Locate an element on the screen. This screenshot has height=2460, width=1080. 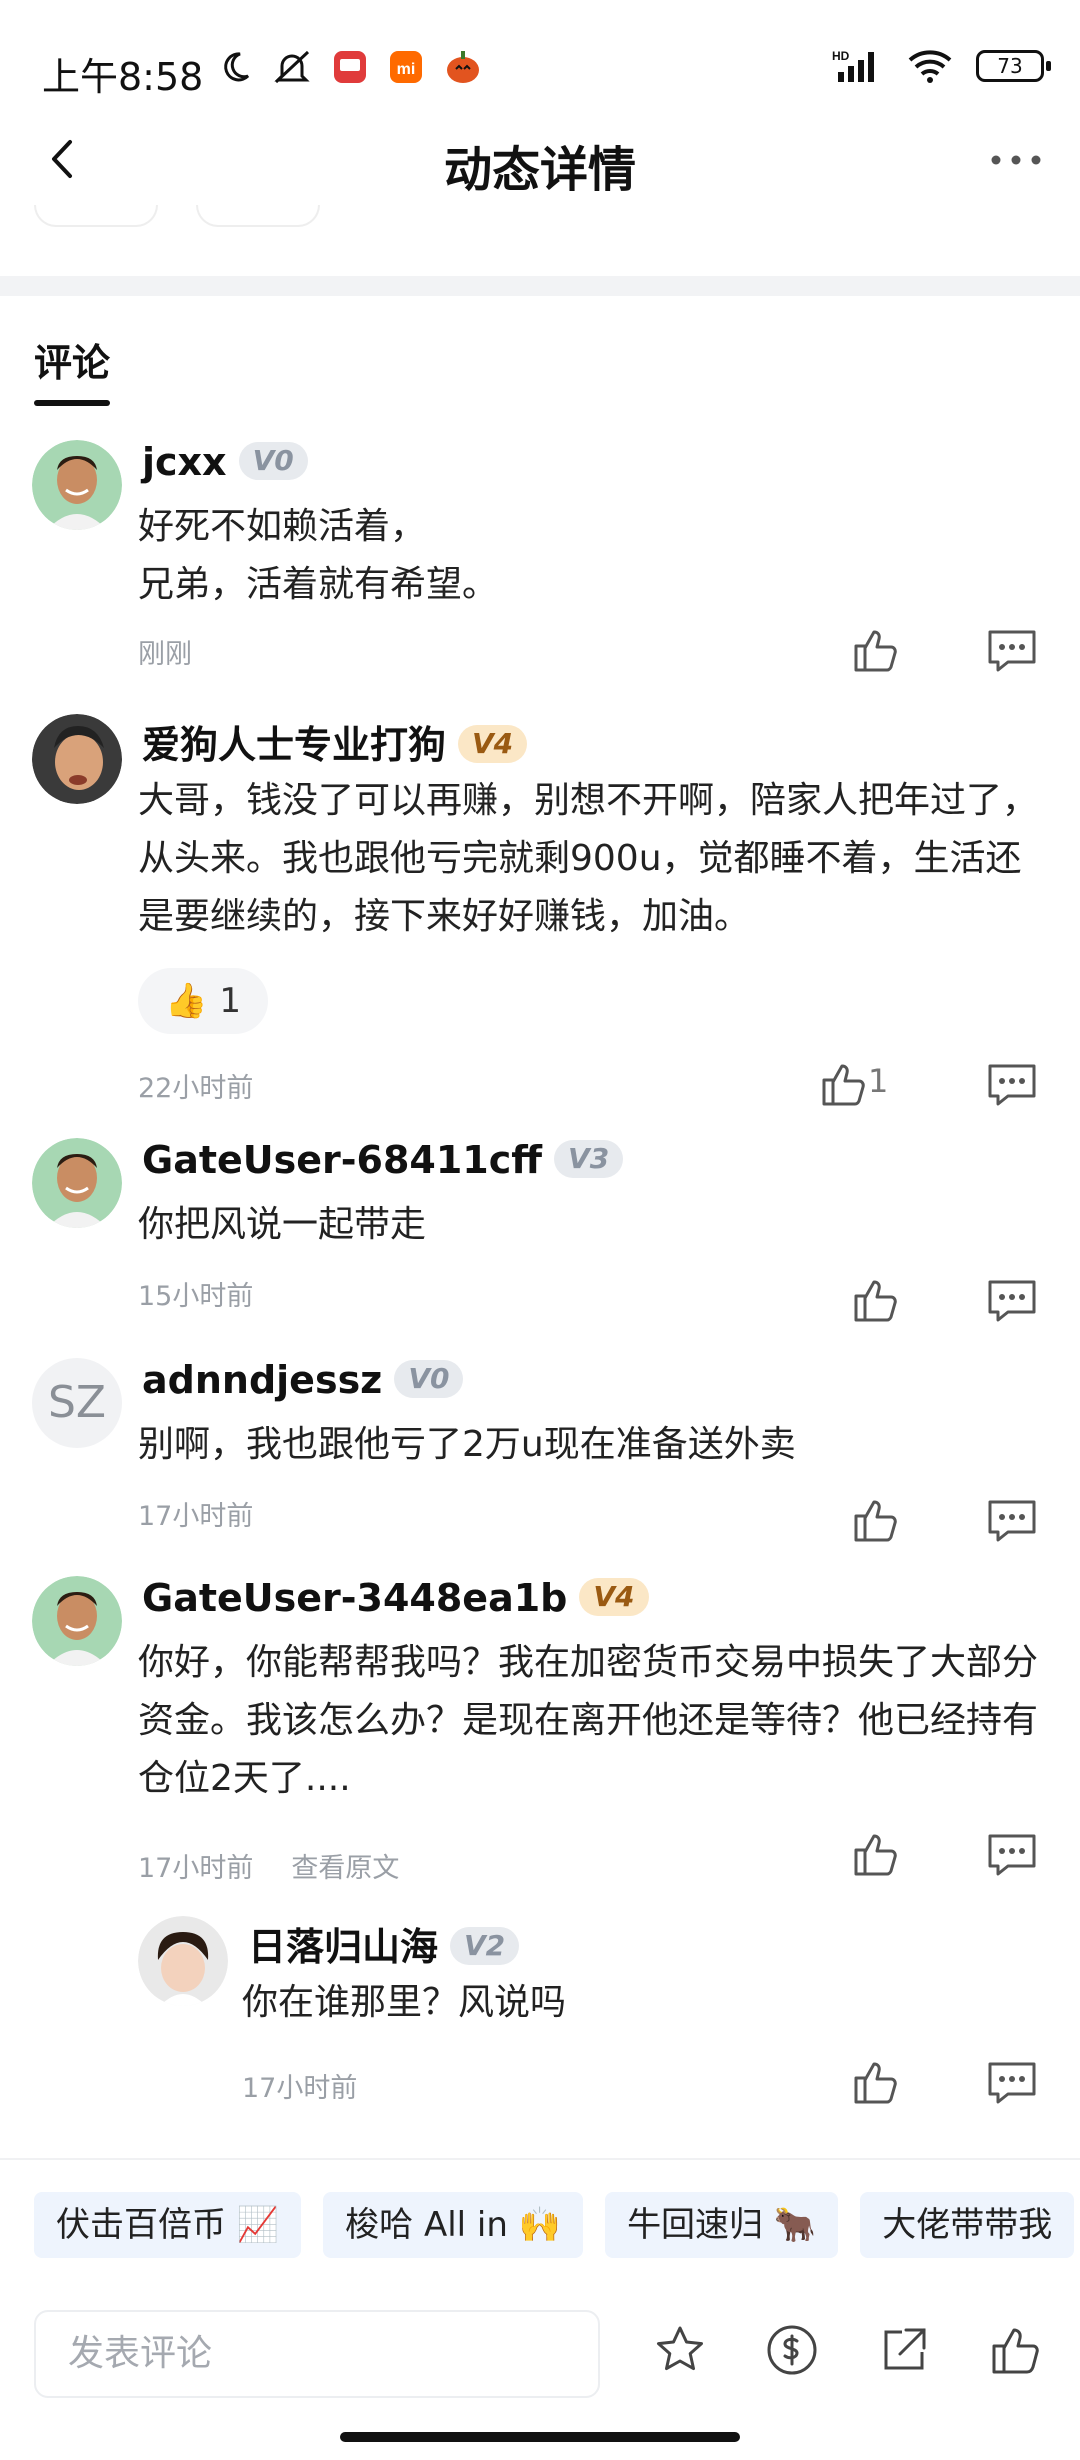
more-dots-icon is located at coordinates (1016, 160).